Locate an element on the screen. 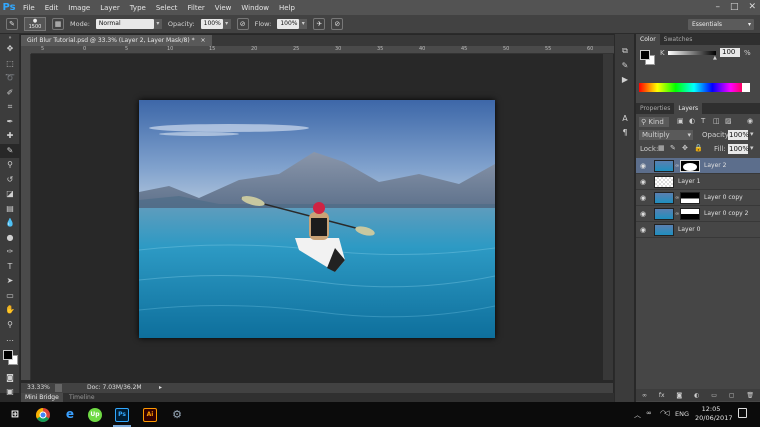 Image resolution: width=760 pixels, height=427 pixels. layer-name: Layer 2 is located at coordinates (715, 166).